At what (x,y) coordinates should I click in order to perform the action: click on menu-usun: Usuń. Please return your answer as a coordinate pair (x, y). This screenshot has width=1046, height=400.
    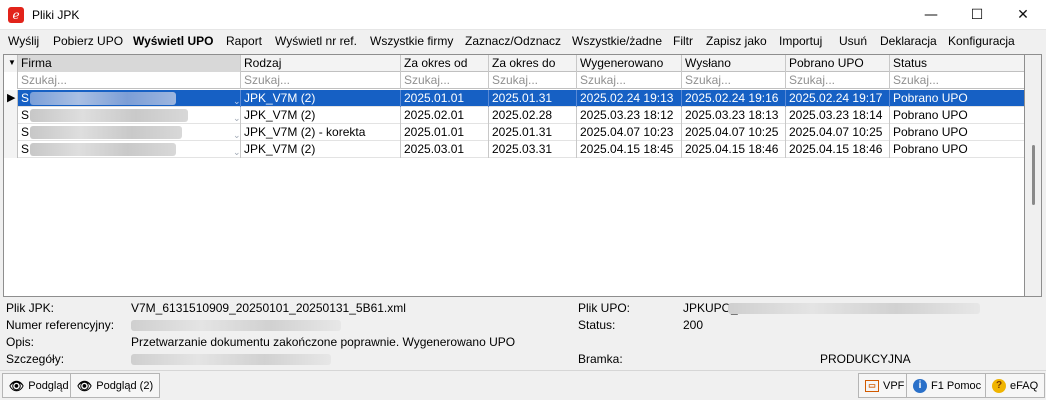
    Looking at the image, I should click on (853, 41).